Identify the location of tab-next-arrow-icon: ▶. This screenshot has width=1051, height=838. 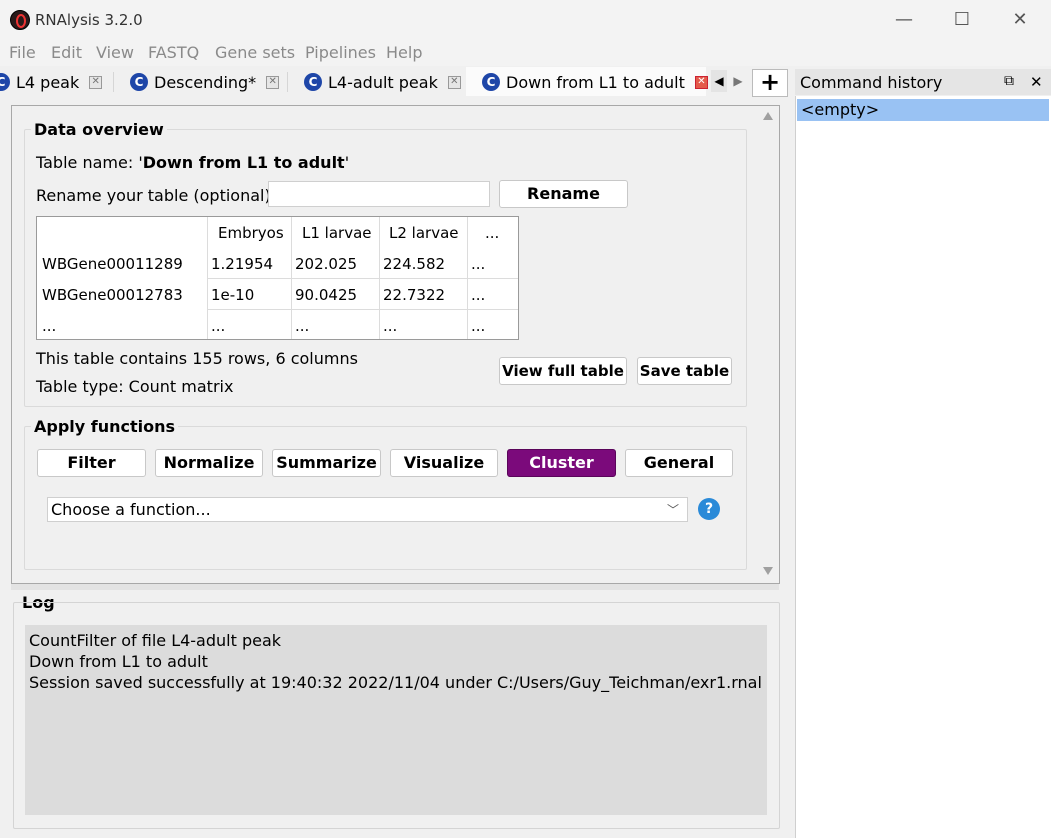
(738, 81).